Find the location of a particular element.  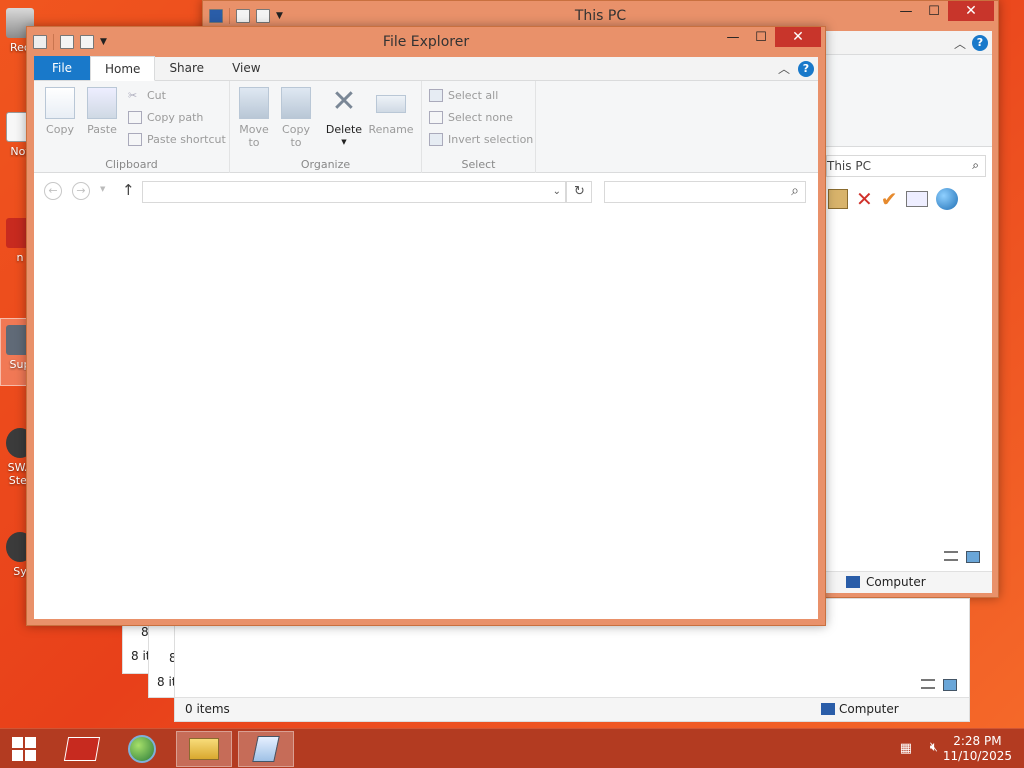

computer-icon is located at coordinates (828, 709).